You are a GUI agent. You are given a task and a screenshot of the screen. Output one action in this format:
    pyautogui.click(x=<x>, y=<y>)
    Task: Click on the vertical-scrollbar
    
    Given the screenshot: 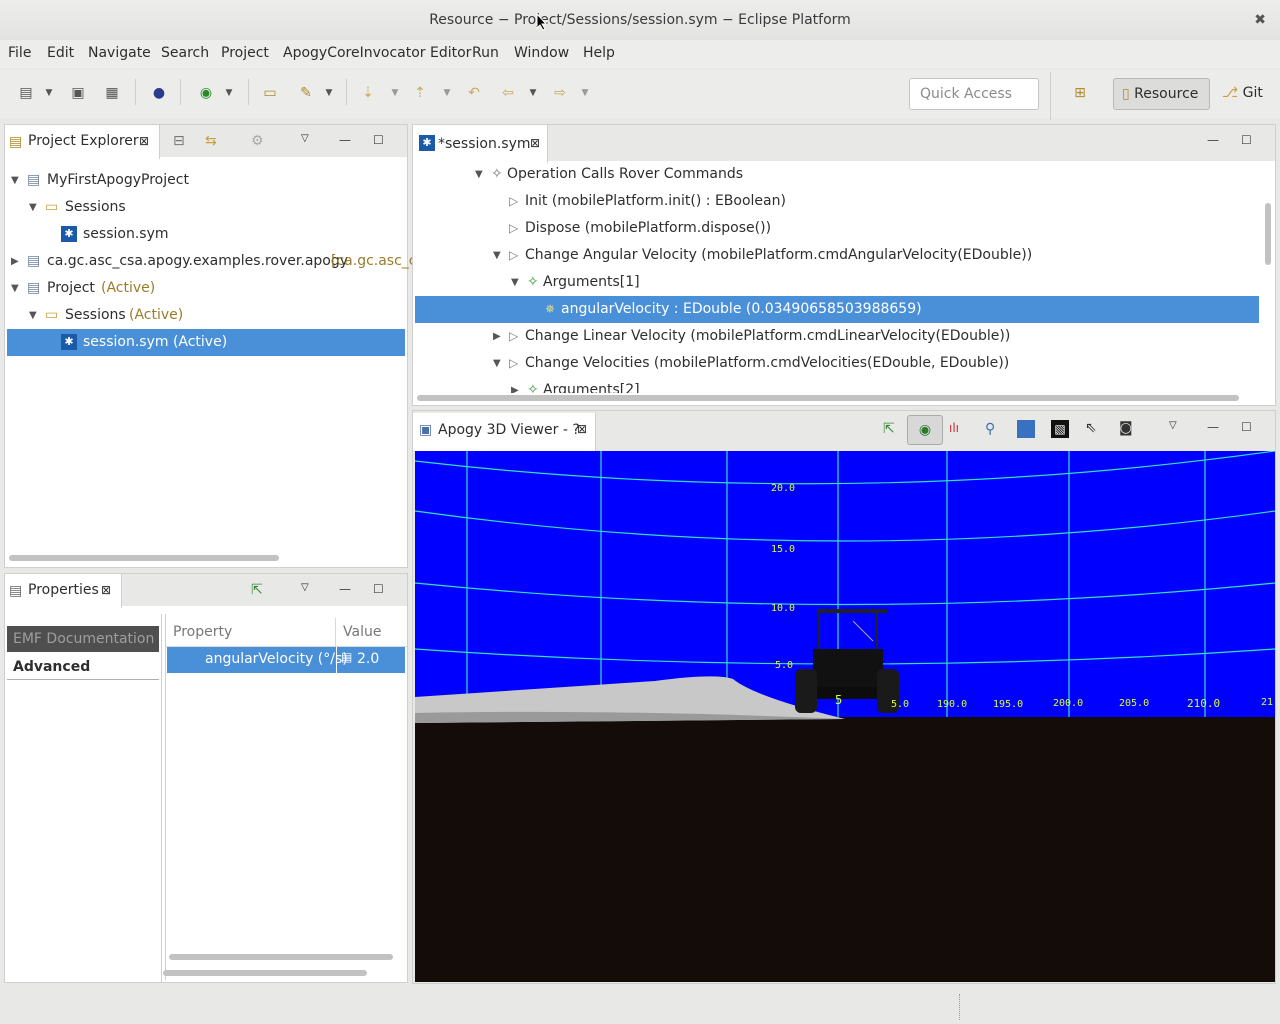 What is the action you would take?
    pyautogui.click(x=1268, y=234)
    